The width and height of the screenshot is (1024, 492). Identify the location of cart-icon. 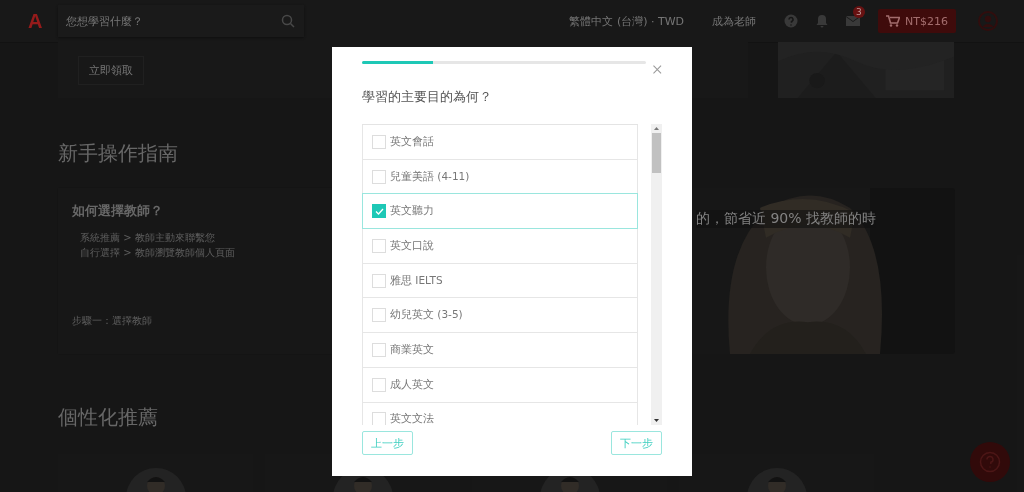
(893, 21).